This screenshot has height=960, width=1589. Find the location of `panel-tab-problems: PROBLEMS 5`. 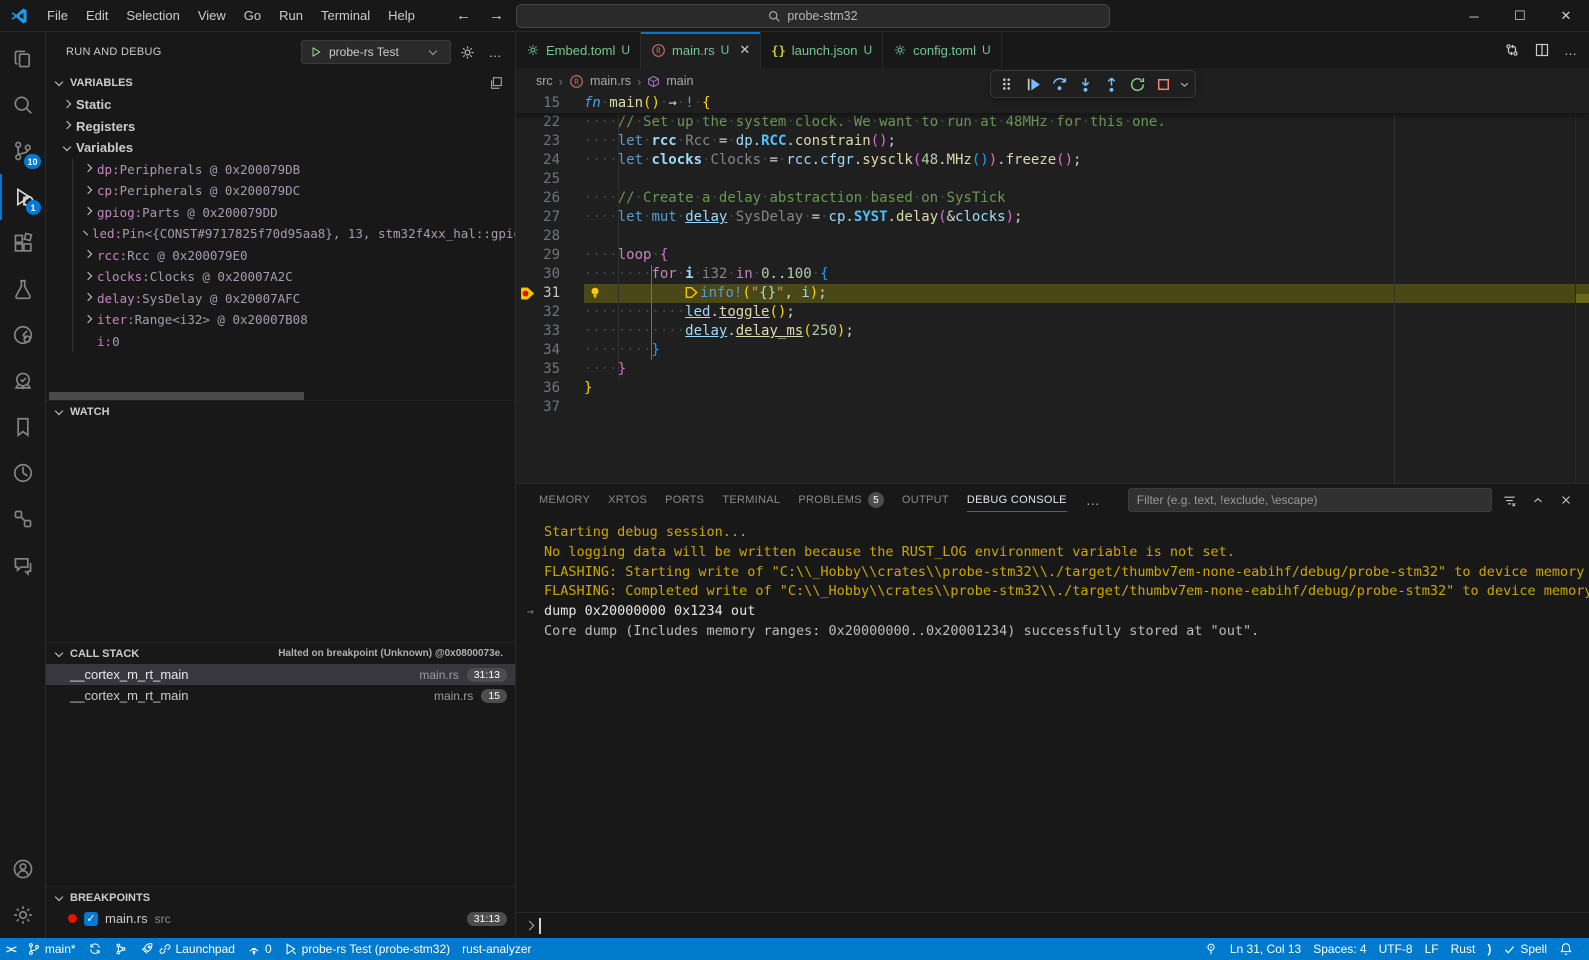

panel-tab-problems: PROBLEMS 5 is located at coordinates (841, 500).